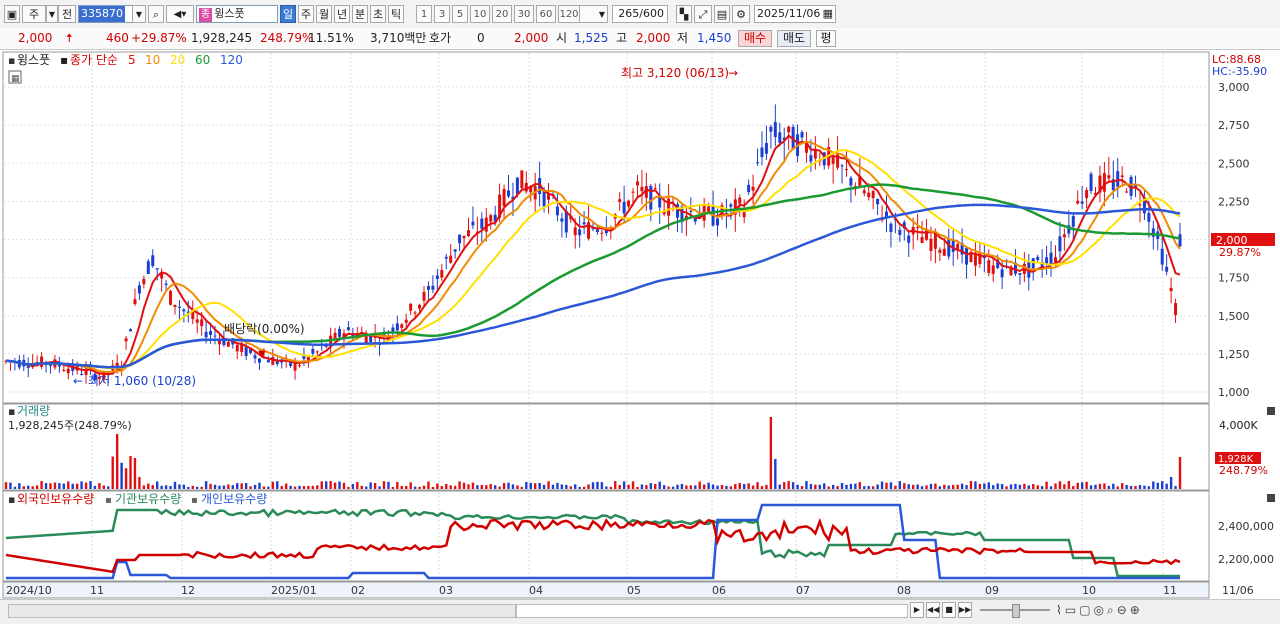 This screenshot has height=624, width=1280. What do you see at coordinates (446, 590) in the screenshot?
I see `x-axis-label: 03` at bounding box center [446, 590].